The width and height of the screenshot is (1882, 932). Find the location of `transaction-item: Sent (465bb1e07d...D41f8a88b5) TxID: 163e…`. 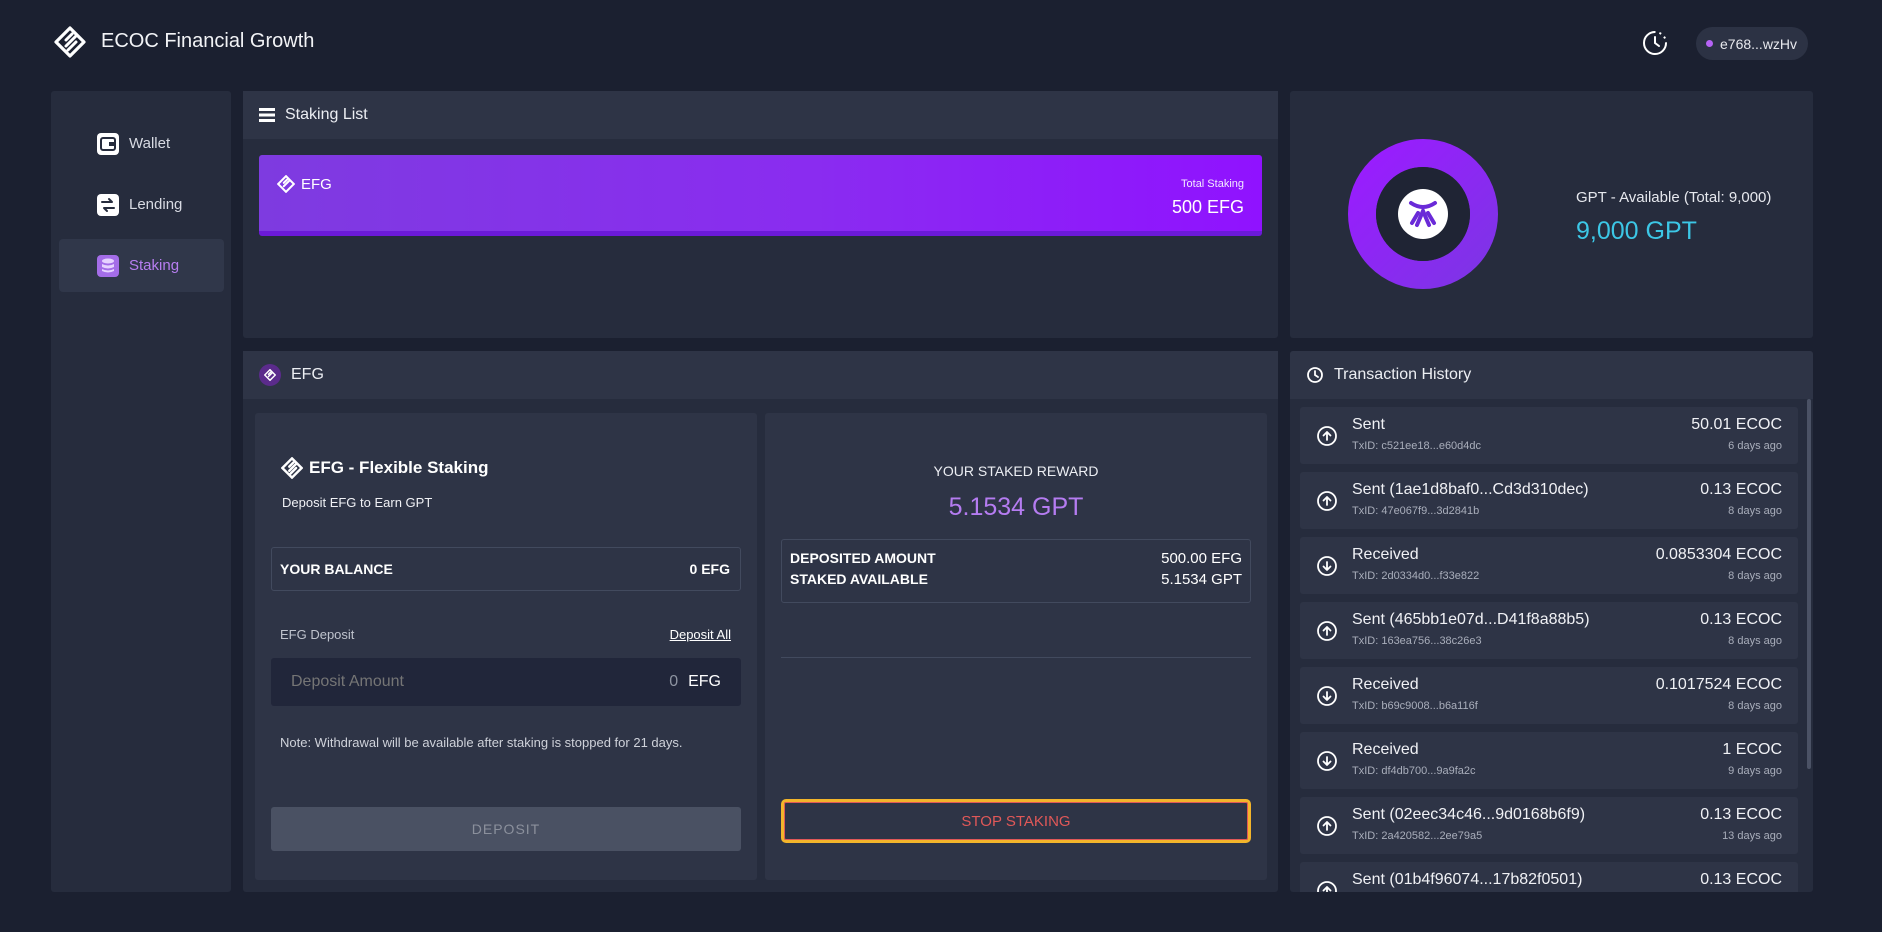

transaction-item: Sent (465bb1e07d...D41f8a88b5) TxID: 163e… is located at coordinates (1549, 630).